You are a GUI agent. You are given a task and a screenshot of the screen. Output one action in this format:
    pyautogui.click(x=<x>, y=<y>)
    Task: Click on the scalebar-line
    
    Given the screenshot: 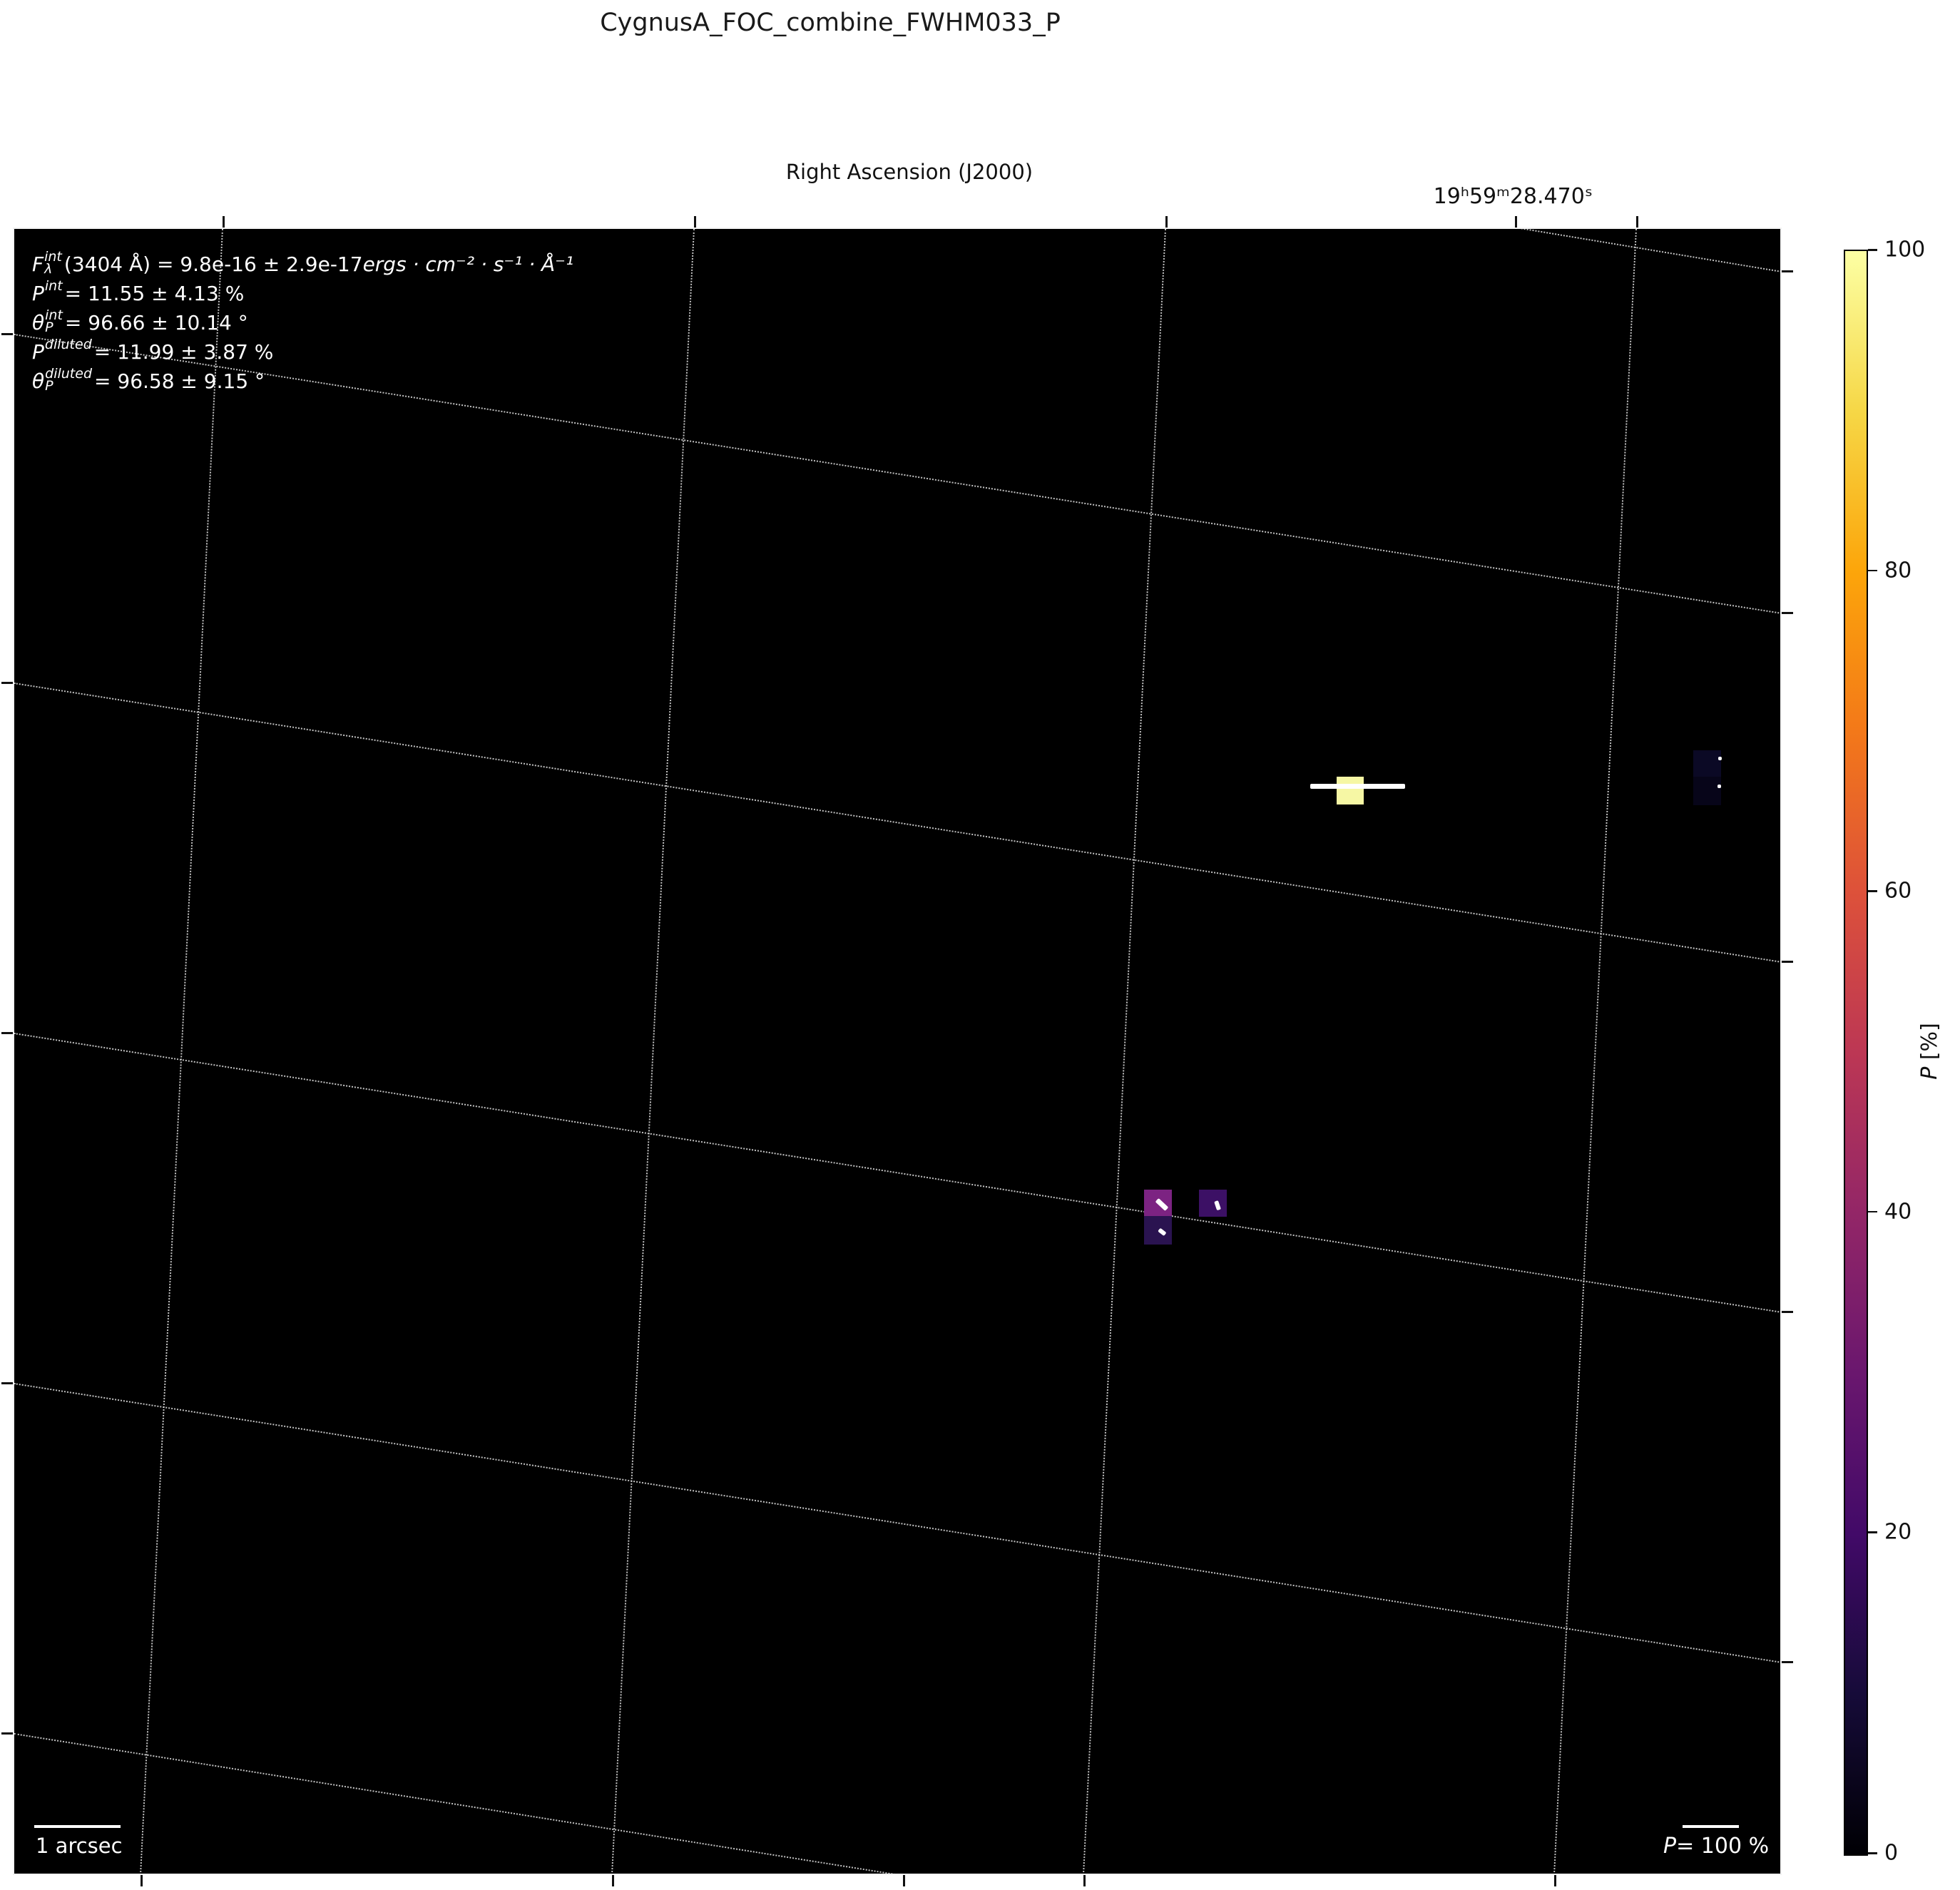 What is the action you would take?
    pyautogui.click(x=77, y=1826)
    